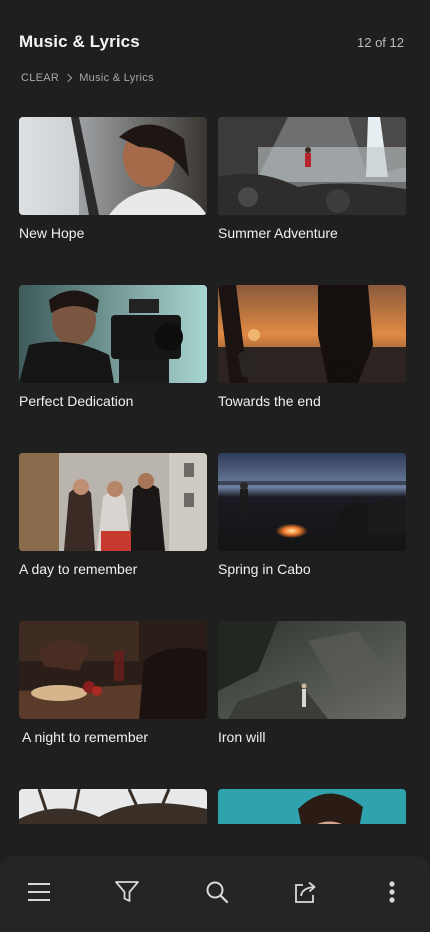 This screenshot has height=932, width=430. I want to click on filter-button, so click(127, 892).